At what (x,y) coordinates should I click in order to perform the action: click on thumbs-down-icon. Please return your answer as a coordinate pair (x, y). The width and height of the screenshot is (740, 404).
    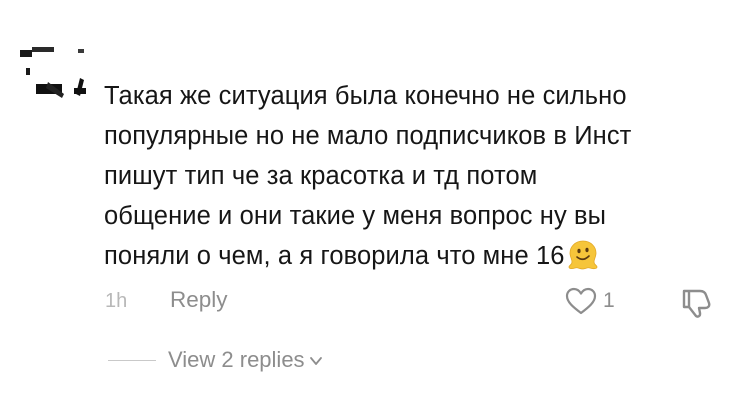
    Looking at the image, I should click on (696, 302).